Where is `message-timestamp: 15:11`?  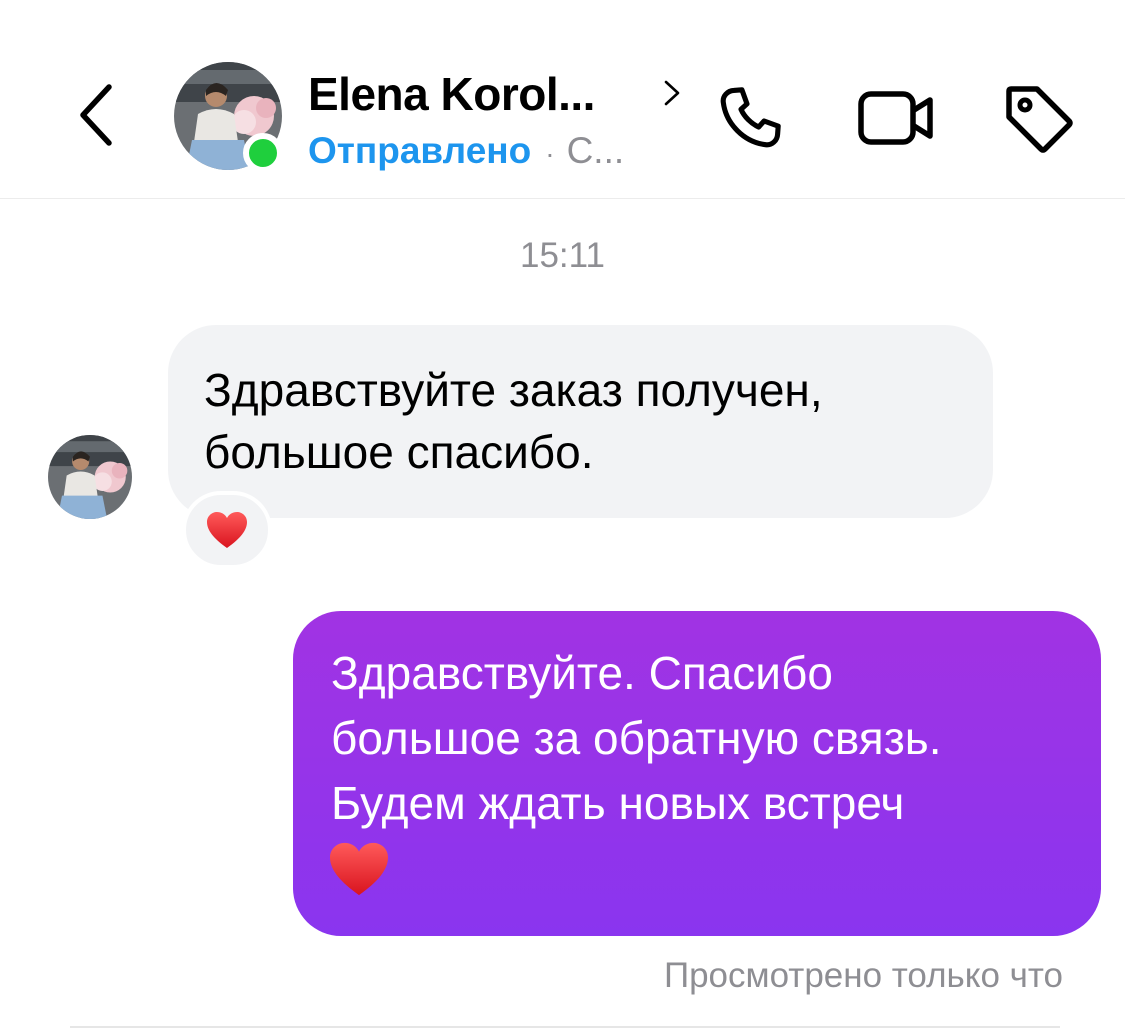
message-timestamp: 15:11 is located at coordinates (562, 255).